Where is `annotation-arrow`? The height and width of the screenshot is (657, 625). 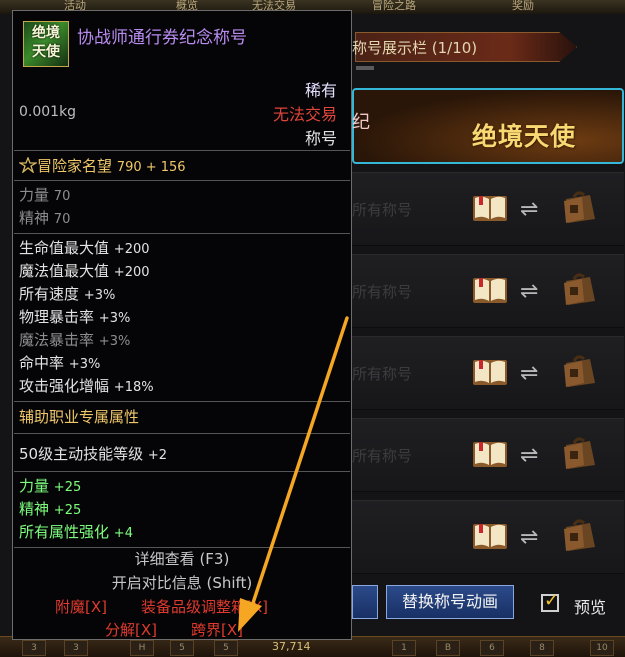 annotation-arrow is located at coordinates (293, 474).